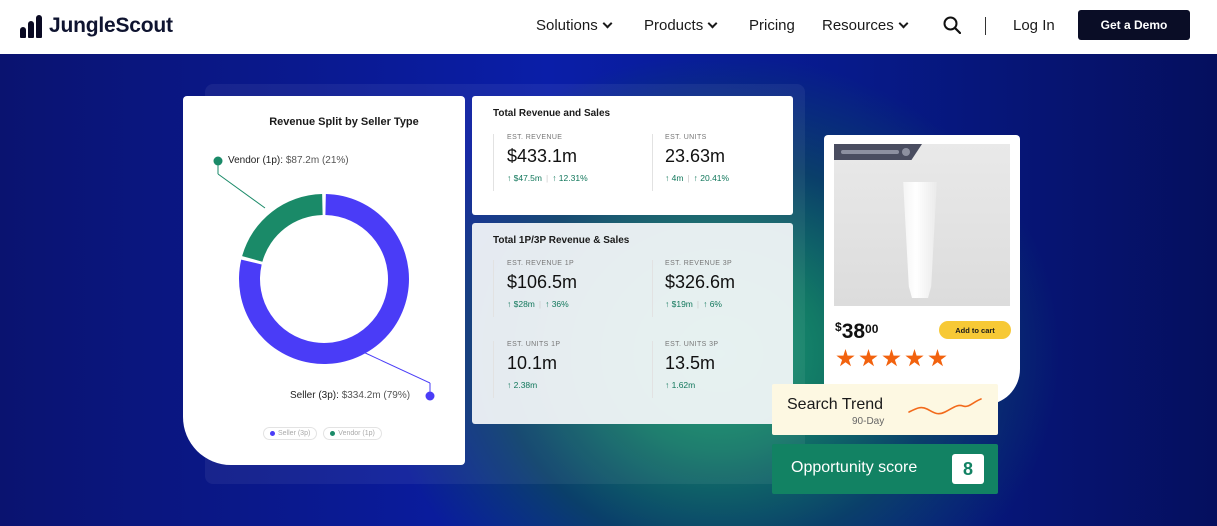 Image resolution: width=1217 pixels, height=526 pixels. What do you see at coordinates (975, 330) in the screenshot?
I see `add-to-cart-button: Add to cart` at bounding box center [975, 330].